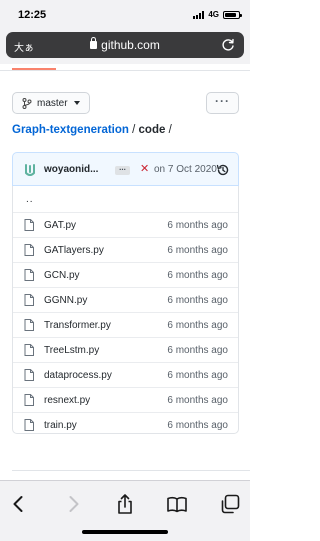 The image size is (320, 541). Describe the element at coordinates (232, 14) in the screenshot. I see `battery-icon` at that location.